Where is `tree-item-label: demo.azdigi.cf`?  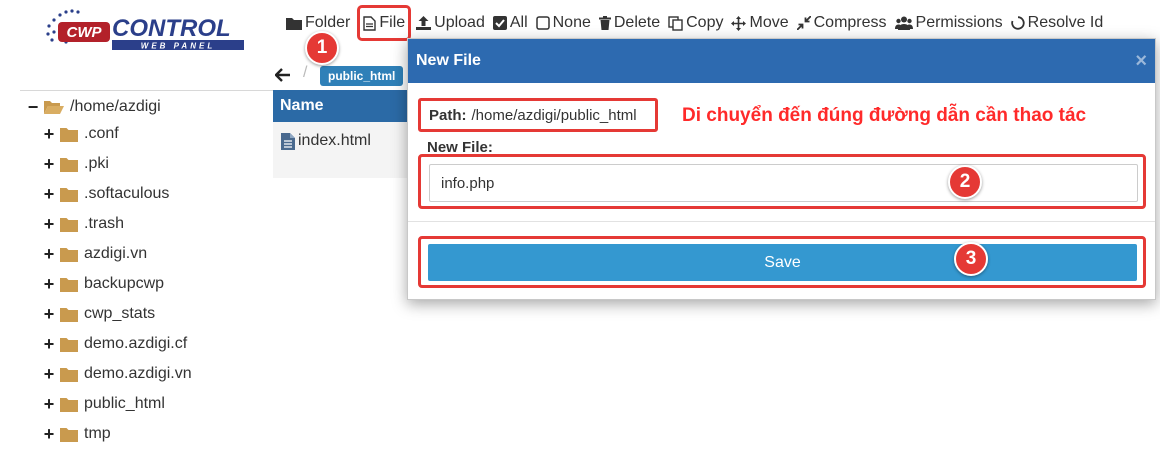
tree-item-label: demo.azdigi.cf is located at coordinates (136, 343).